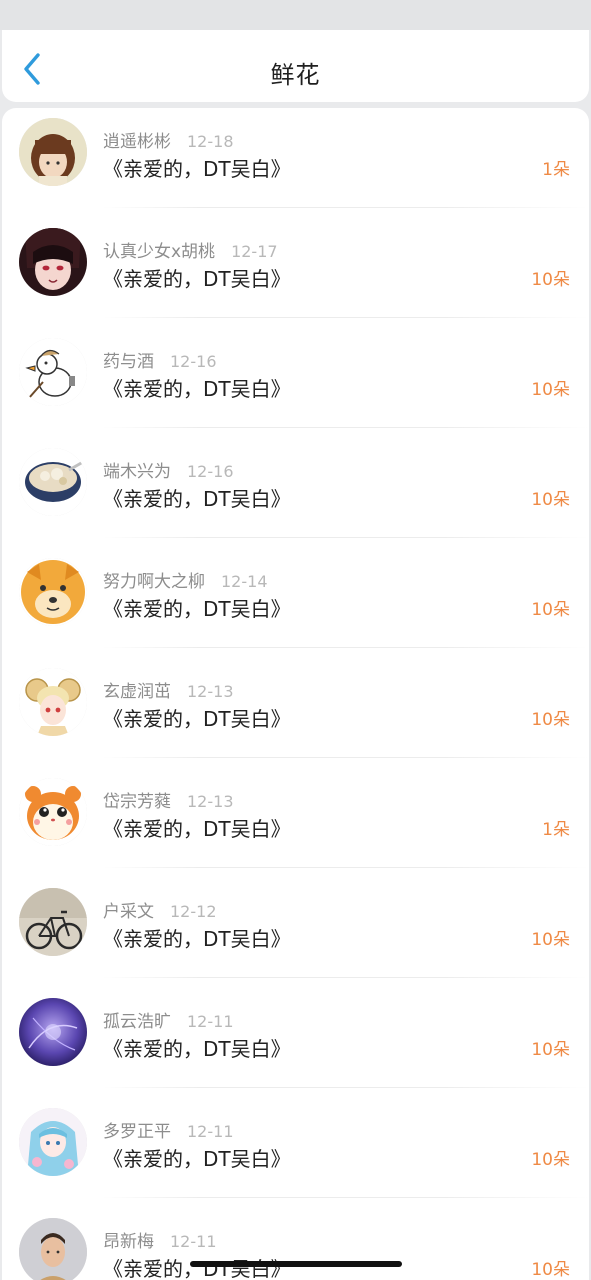 The image size is (591, 1280). I want to click on purple-abstract-avatar, so click(53, 1032).